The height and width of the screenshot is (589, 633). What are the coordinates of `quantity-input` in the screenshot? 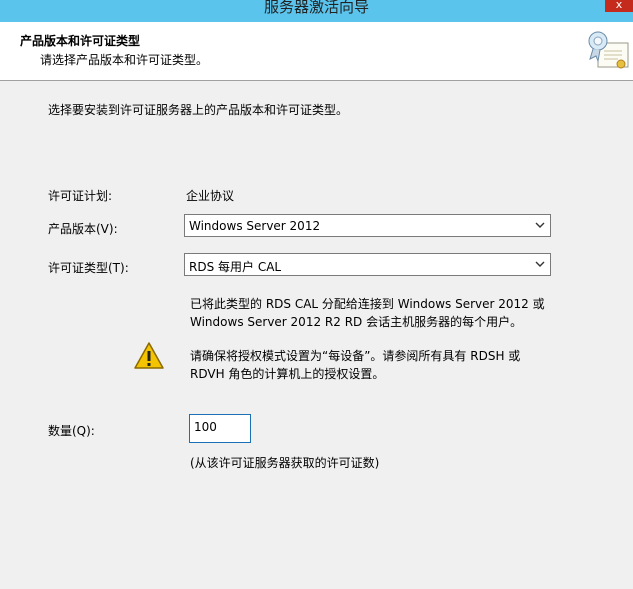 It's located at (220, 427).